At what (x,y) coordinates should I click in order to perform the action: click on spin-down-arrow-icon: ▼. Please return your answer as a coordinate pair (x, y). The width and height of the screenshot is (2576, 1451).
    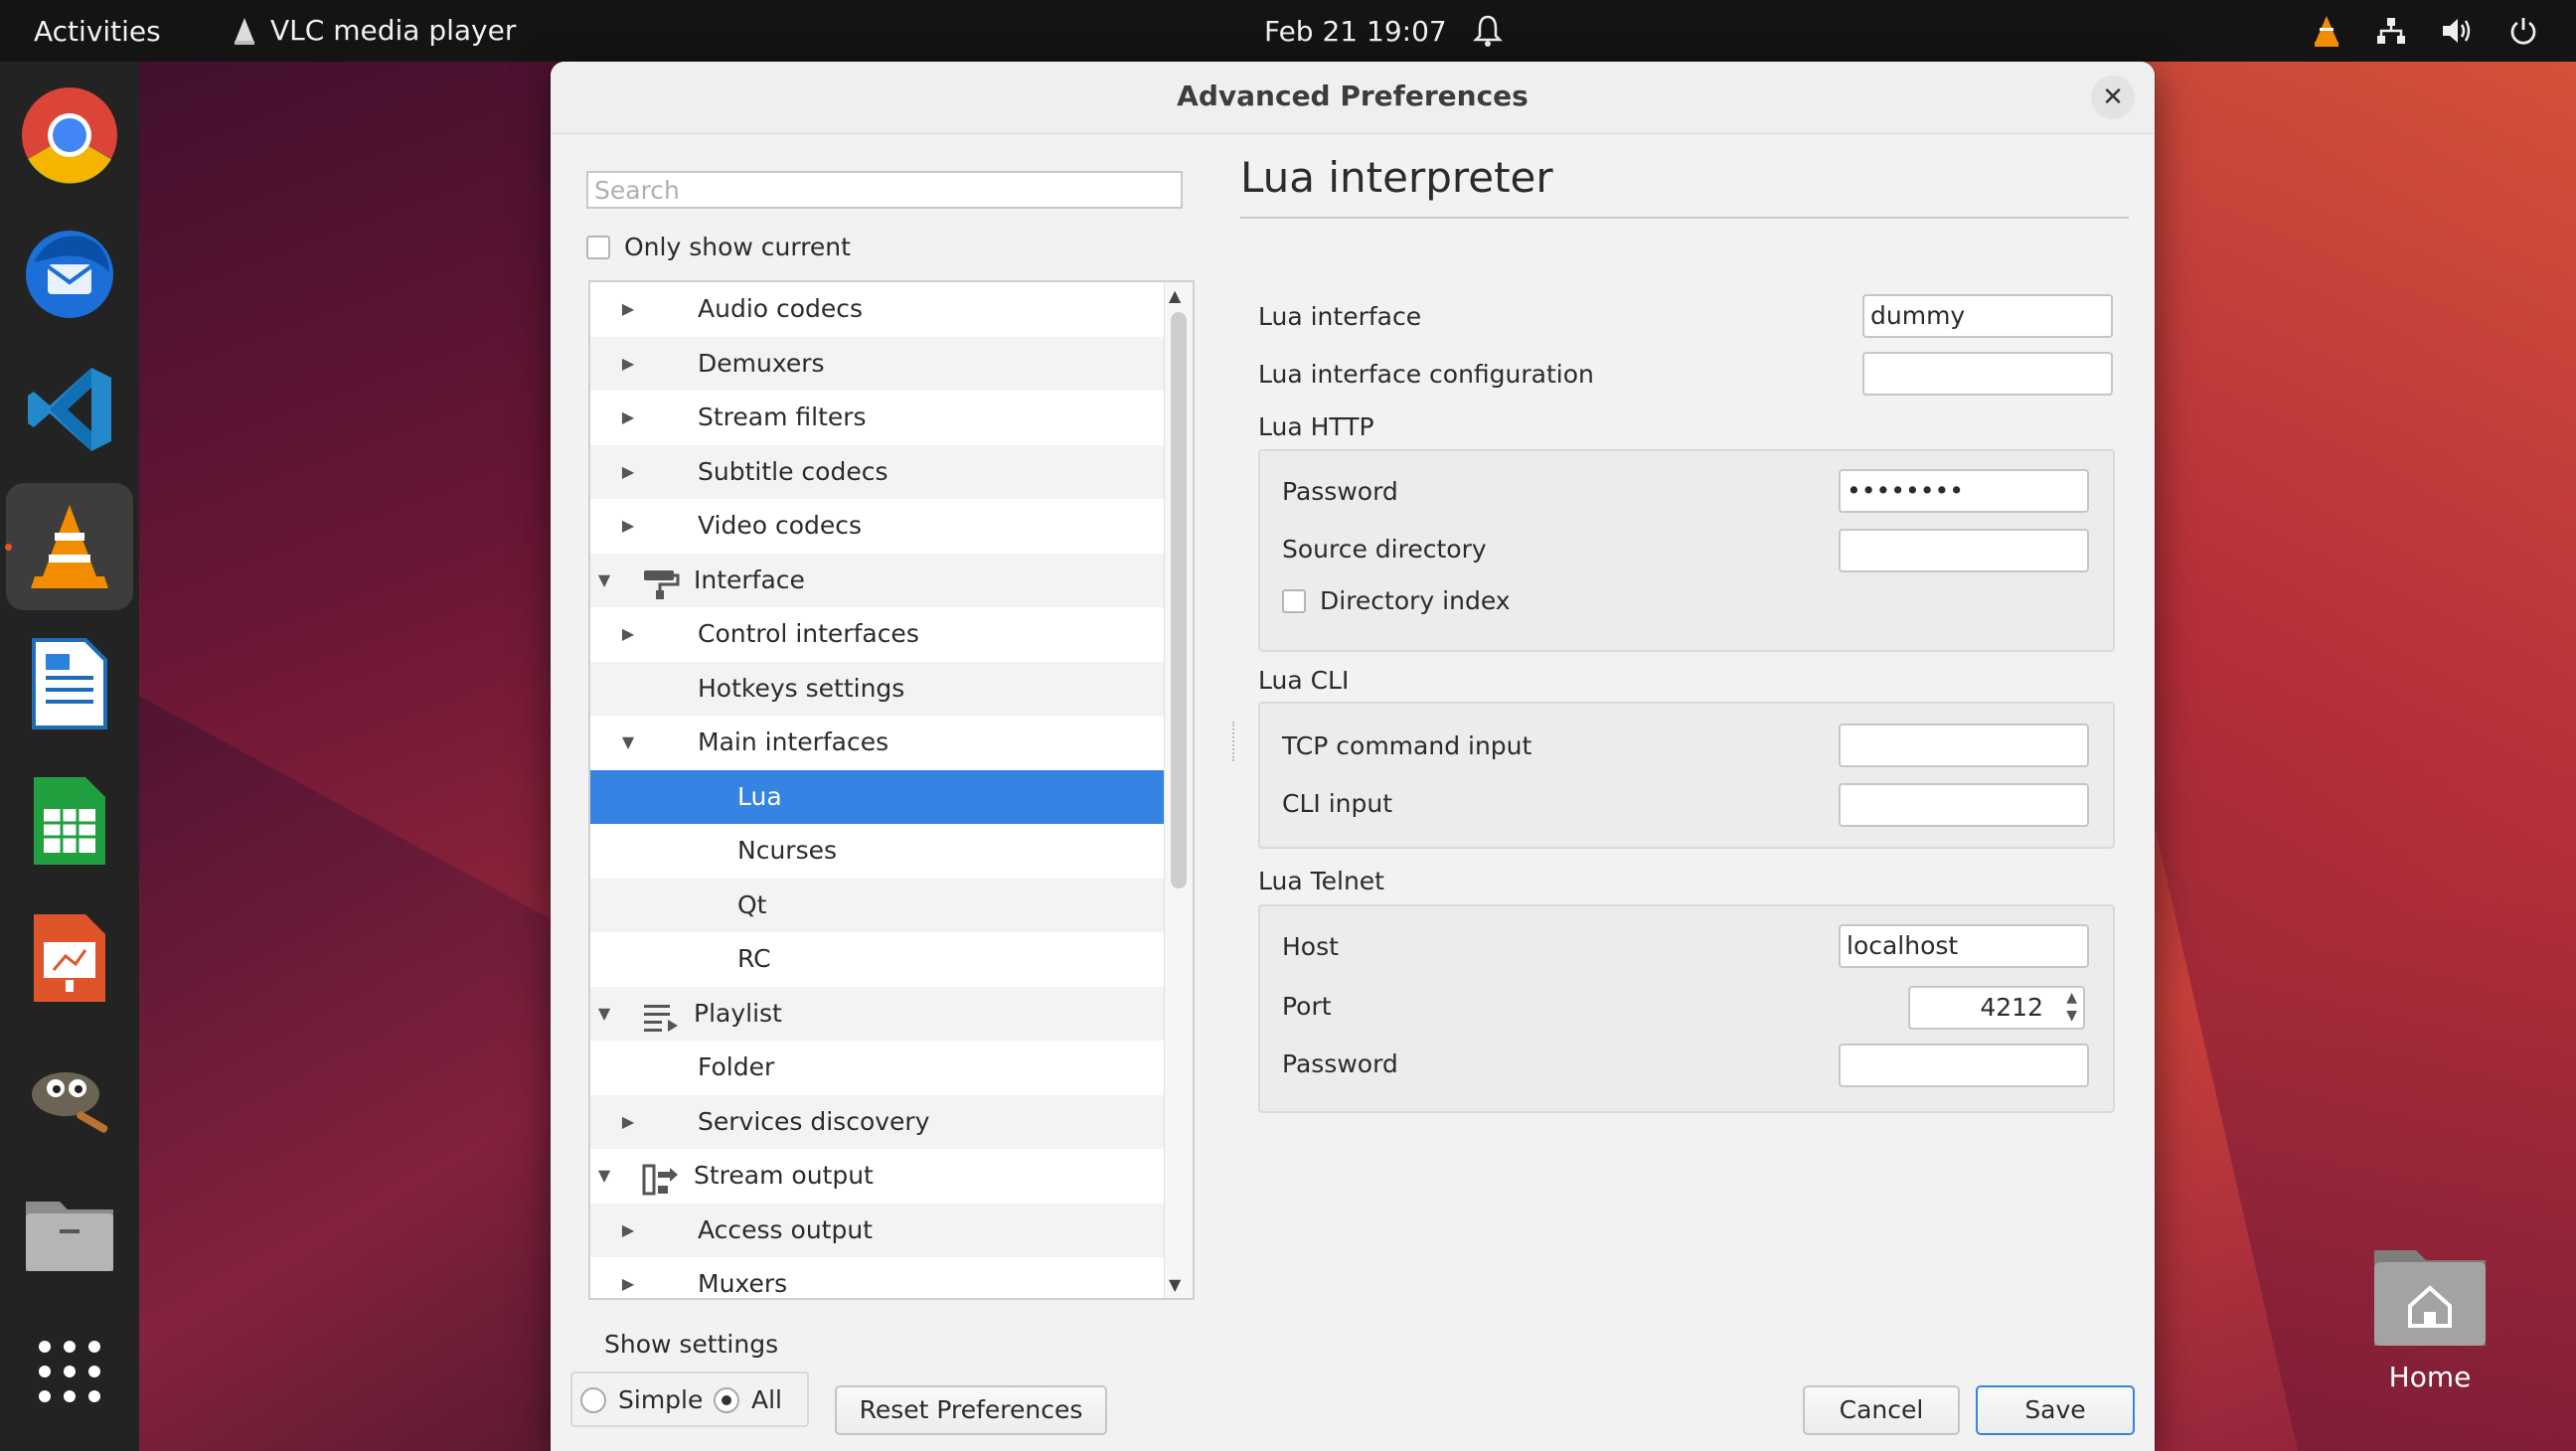
    Looking at the image, I should click on (2071, 1016).